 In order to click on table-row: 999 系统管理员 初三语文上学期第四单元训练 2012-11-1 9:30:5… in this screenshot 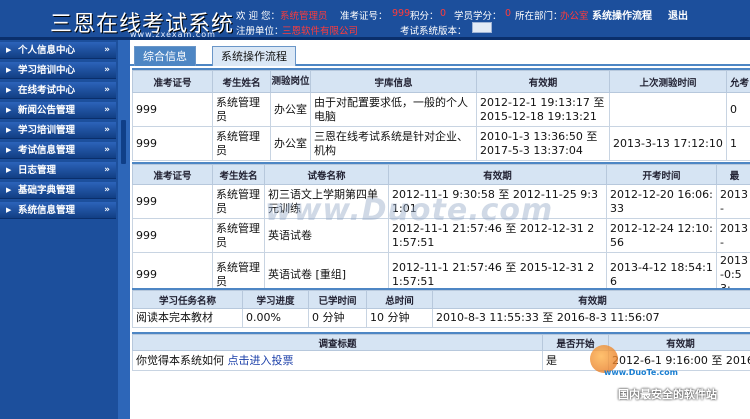, I will do `click(441, 201)`.